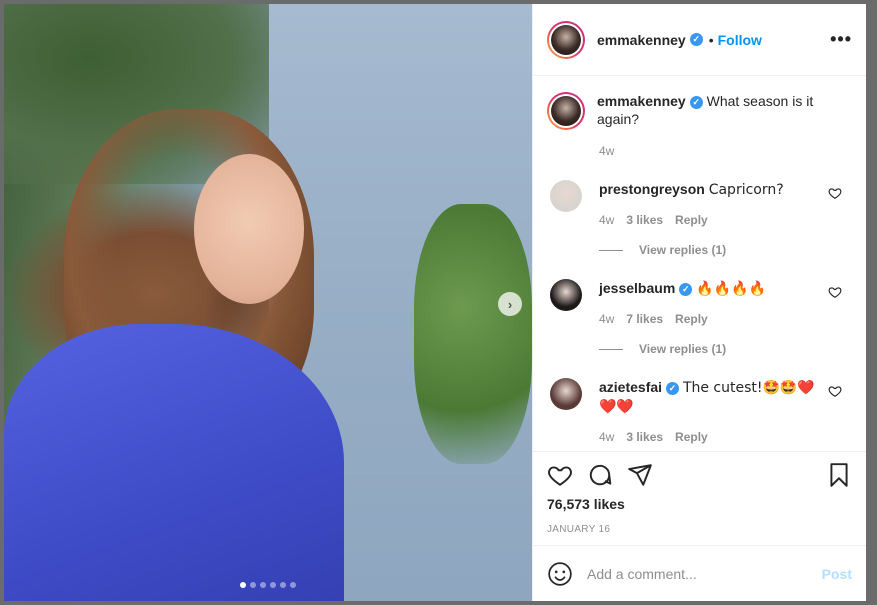  Describe the element at coordinates (644, 319) in the screenshot. I see `comment-likes: 7 likes` at that location.